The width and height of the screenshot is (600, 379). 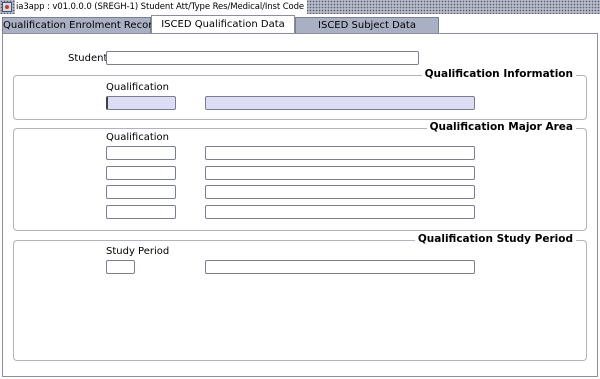 What do you see at coordinates (80, 25) in the screenshot?
I see `tab-qualification-enrolment-record: Qualification Enrolment Record` at bounding box center [80, 25].